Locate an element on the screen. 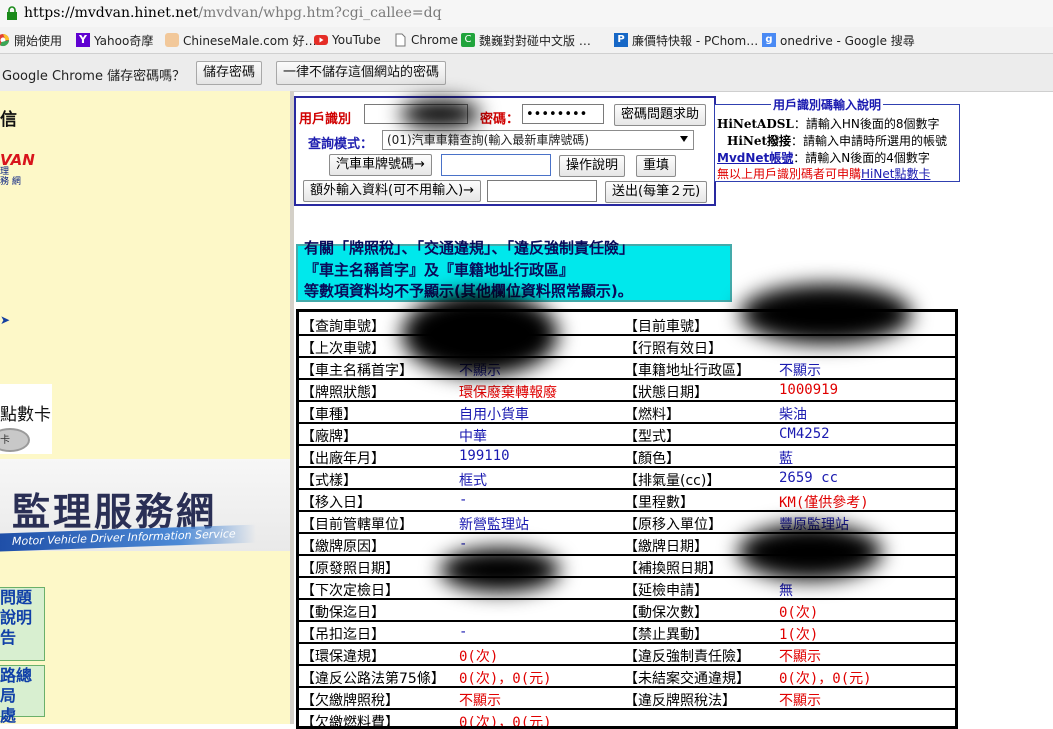  field-label: 【型式】 is located at coordinates (652, 437).